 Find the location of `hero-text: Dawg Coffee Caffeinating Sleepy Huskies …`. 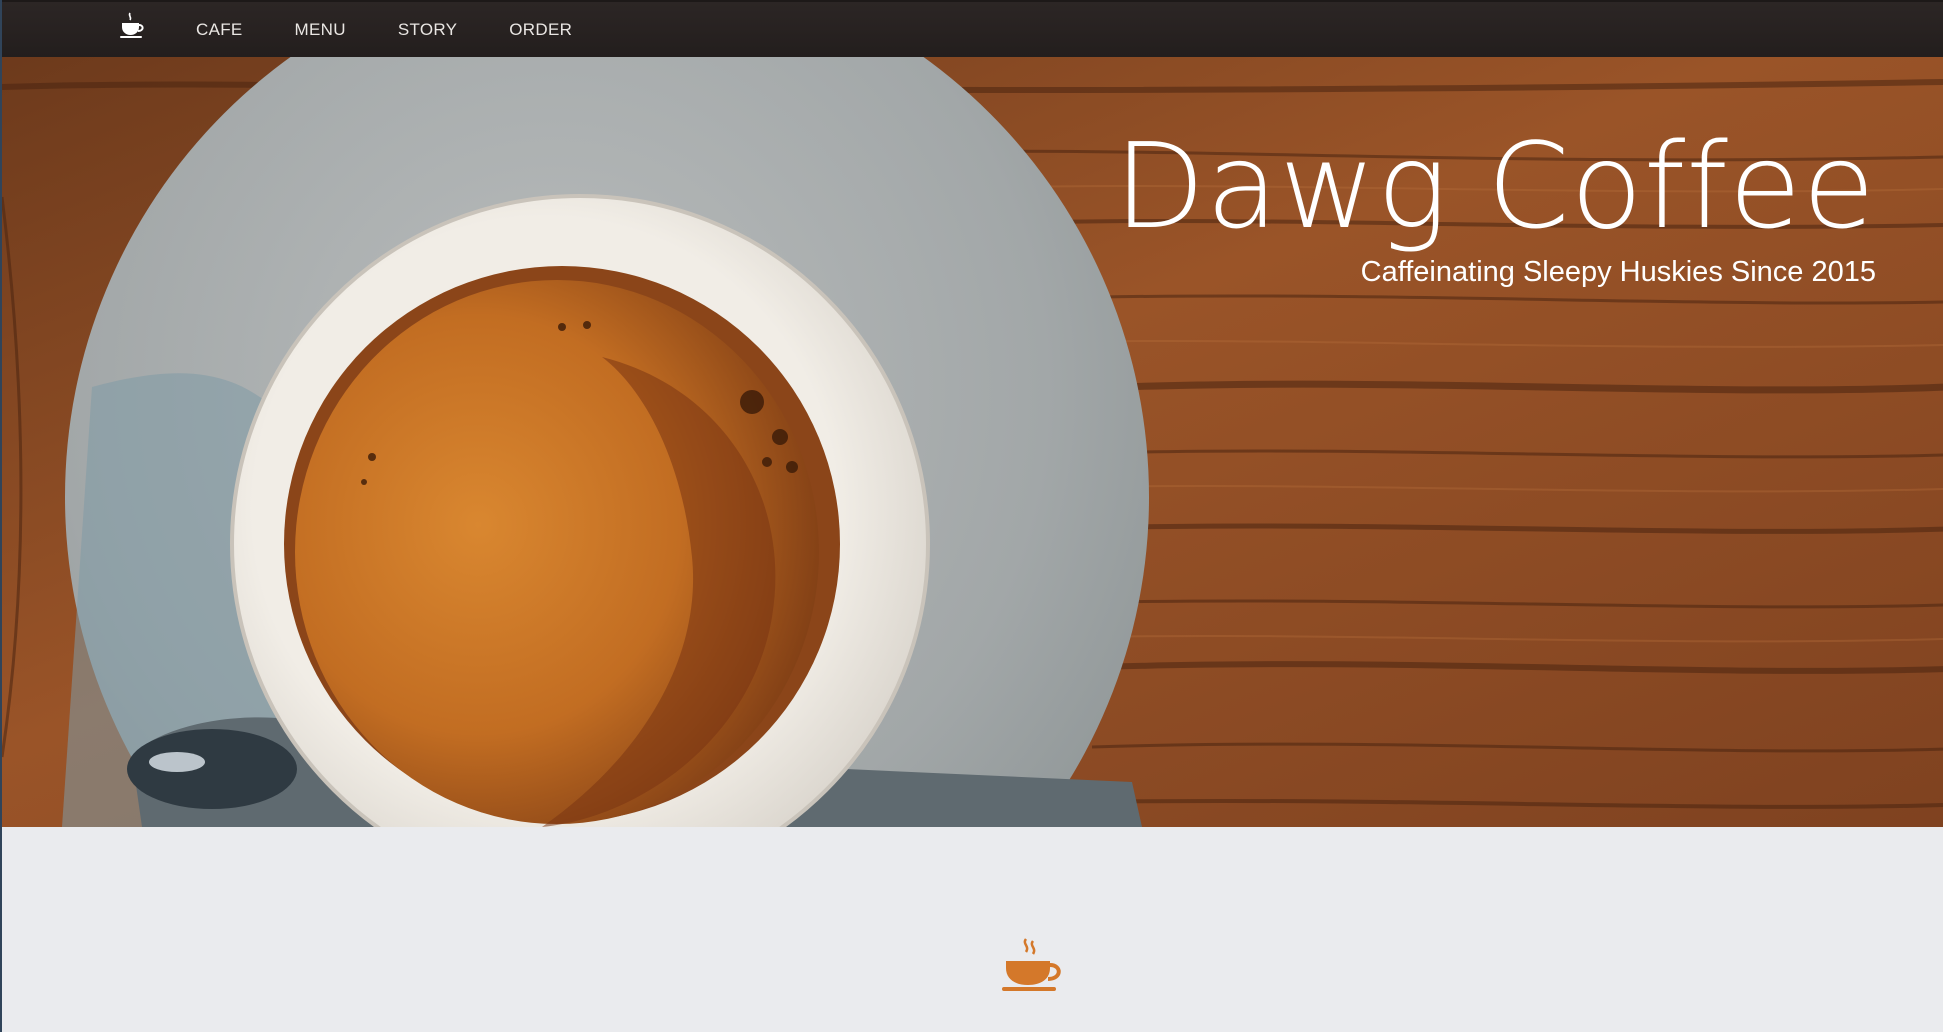

hero-text: Dawg Coffee Caffeinating Sleepy Huskies … is located at coordinates (1495, 203).